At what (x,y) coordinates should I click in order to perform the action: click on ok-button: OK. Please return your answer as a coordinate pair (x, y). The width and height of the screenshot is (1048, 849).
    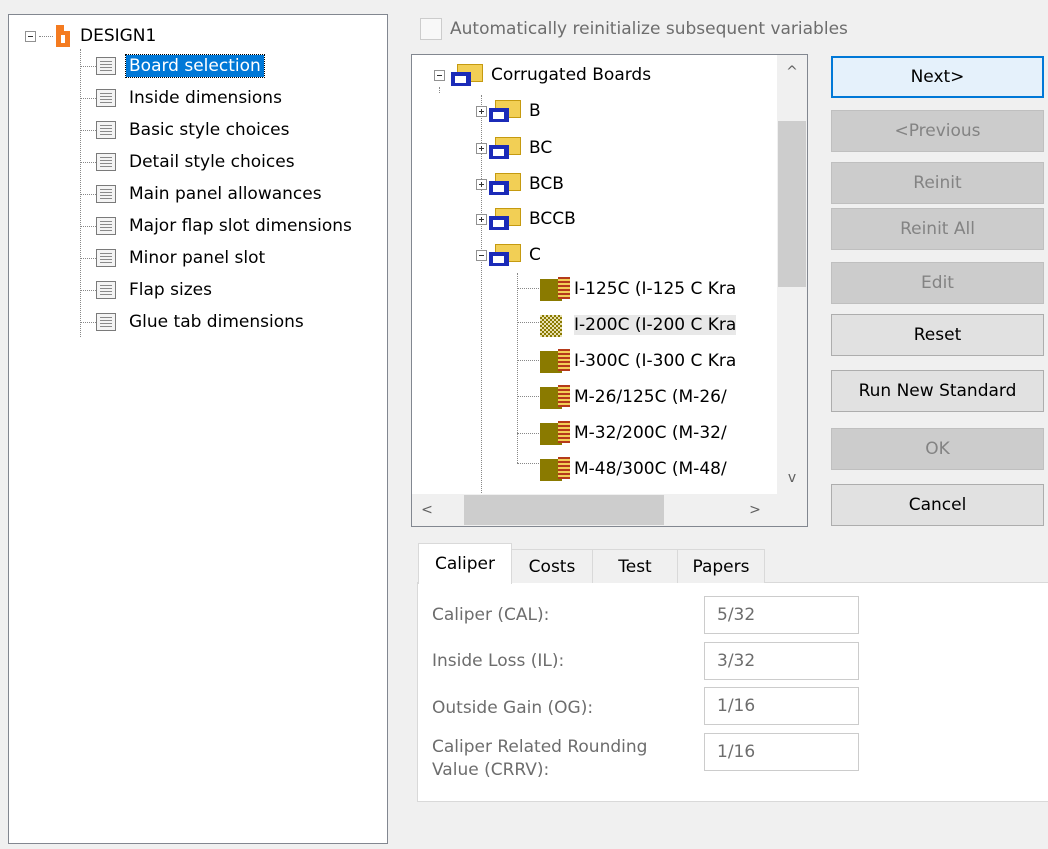
    Looking at the image, I should click on (937, 449).